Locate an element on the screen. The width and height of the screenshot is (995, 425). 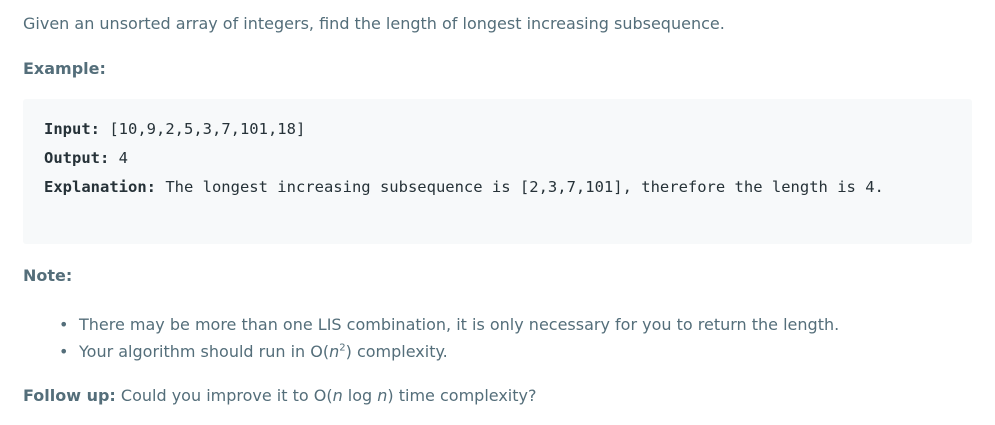
output-value: 4 is located at coordinates (118, 158).